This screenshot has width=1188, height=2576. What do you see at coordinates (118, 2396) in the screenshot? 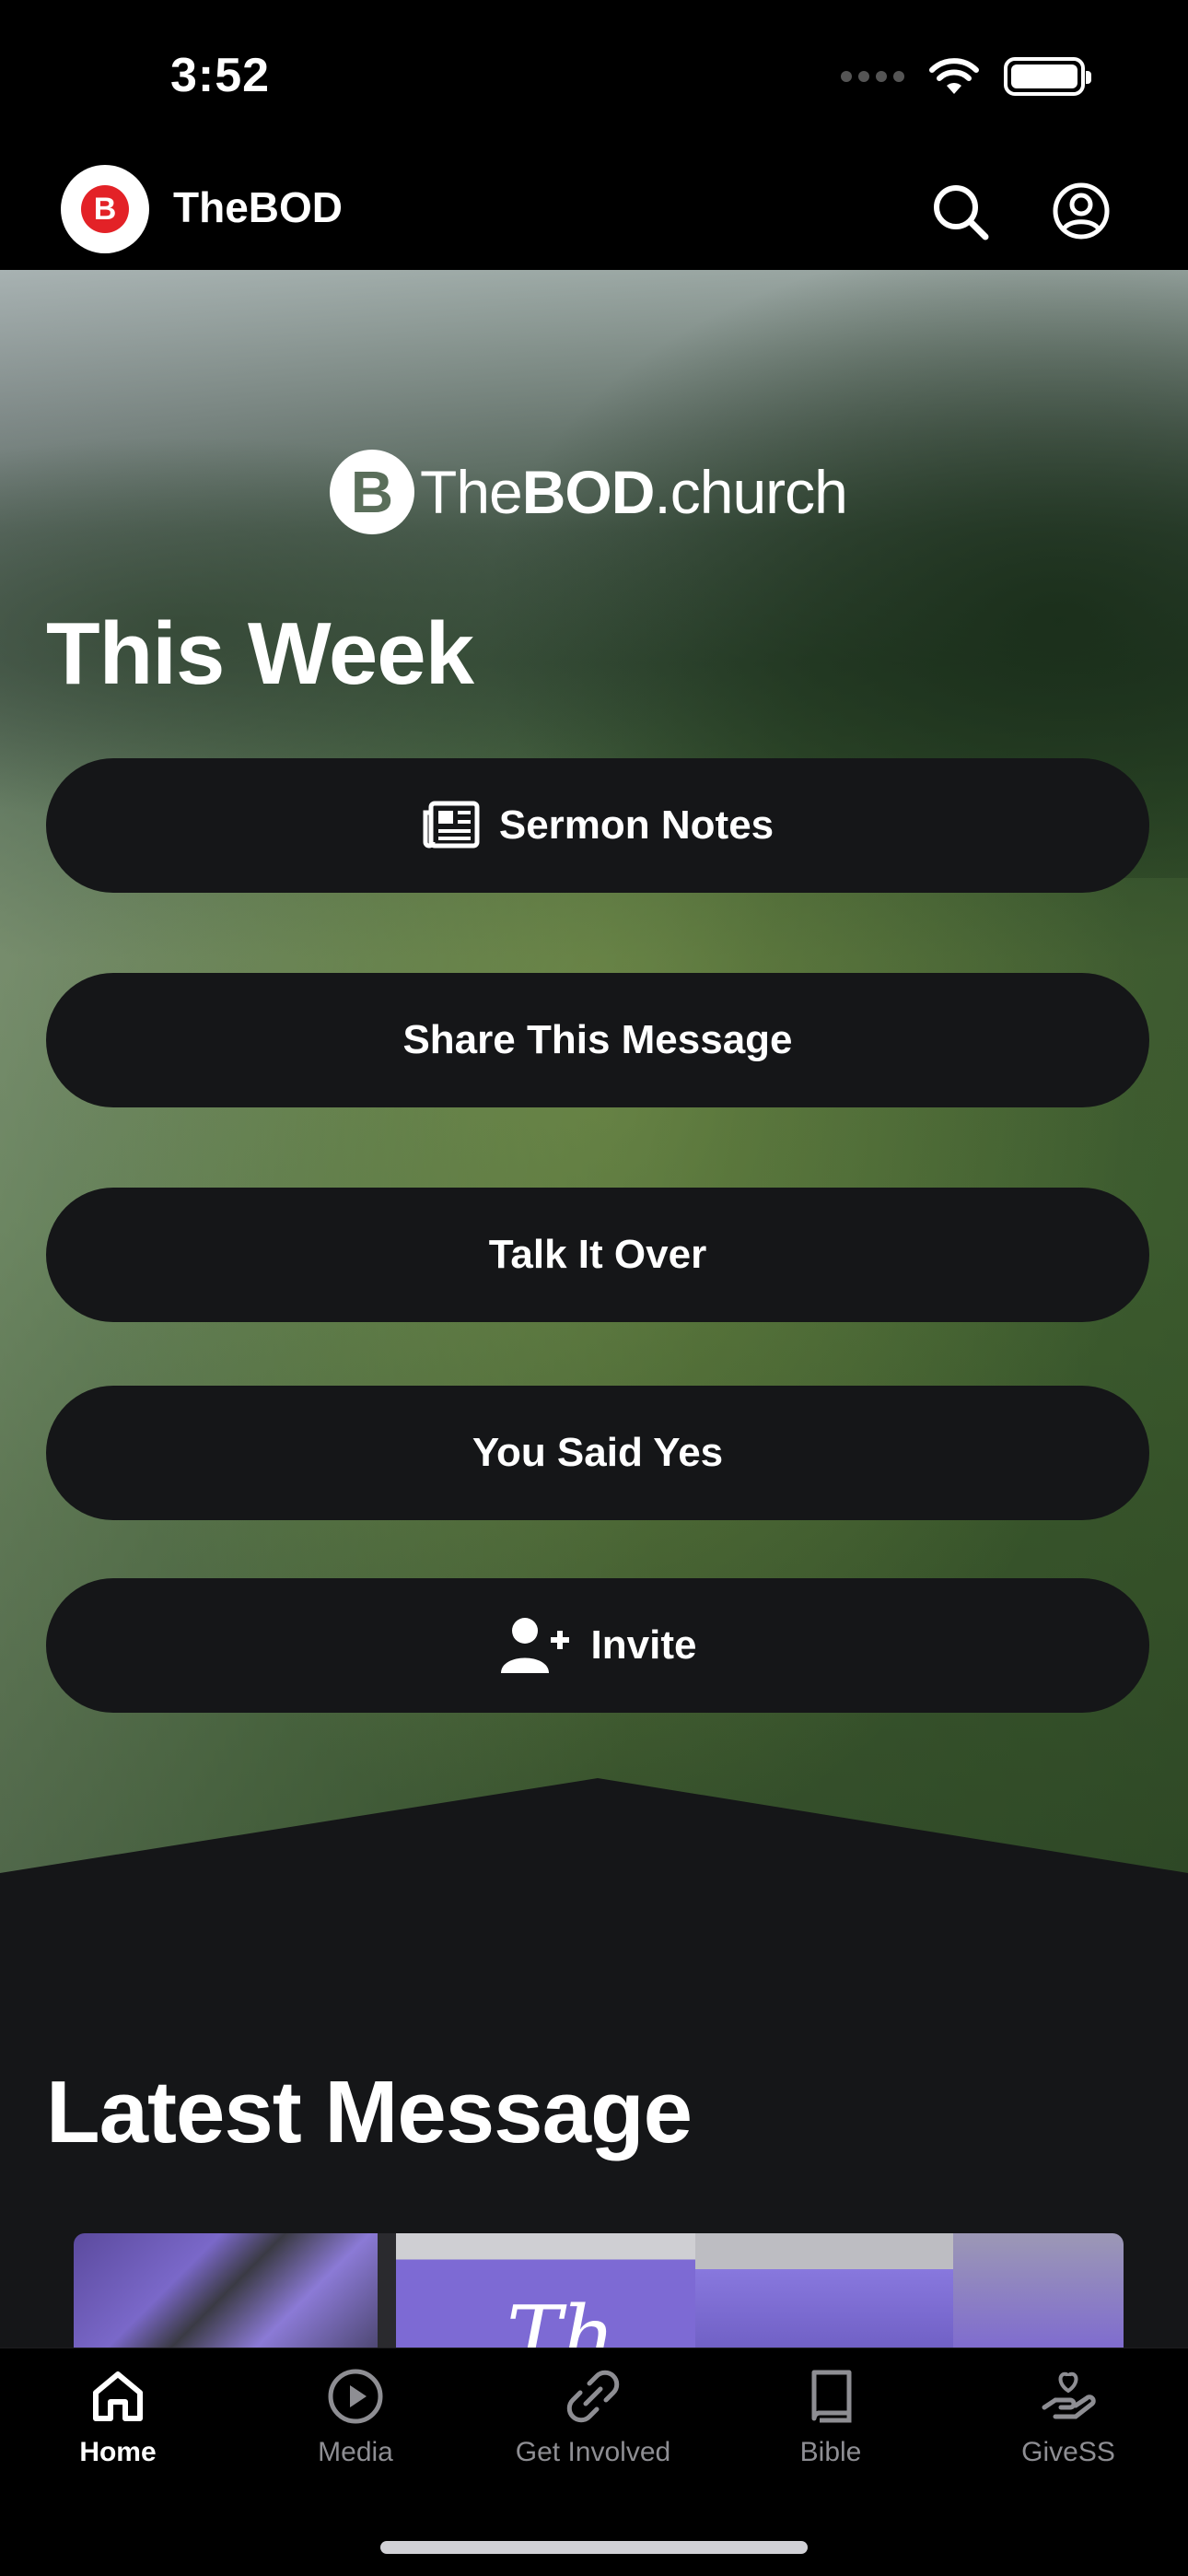
I see `home-icon` at bounding box center [118, 2396].